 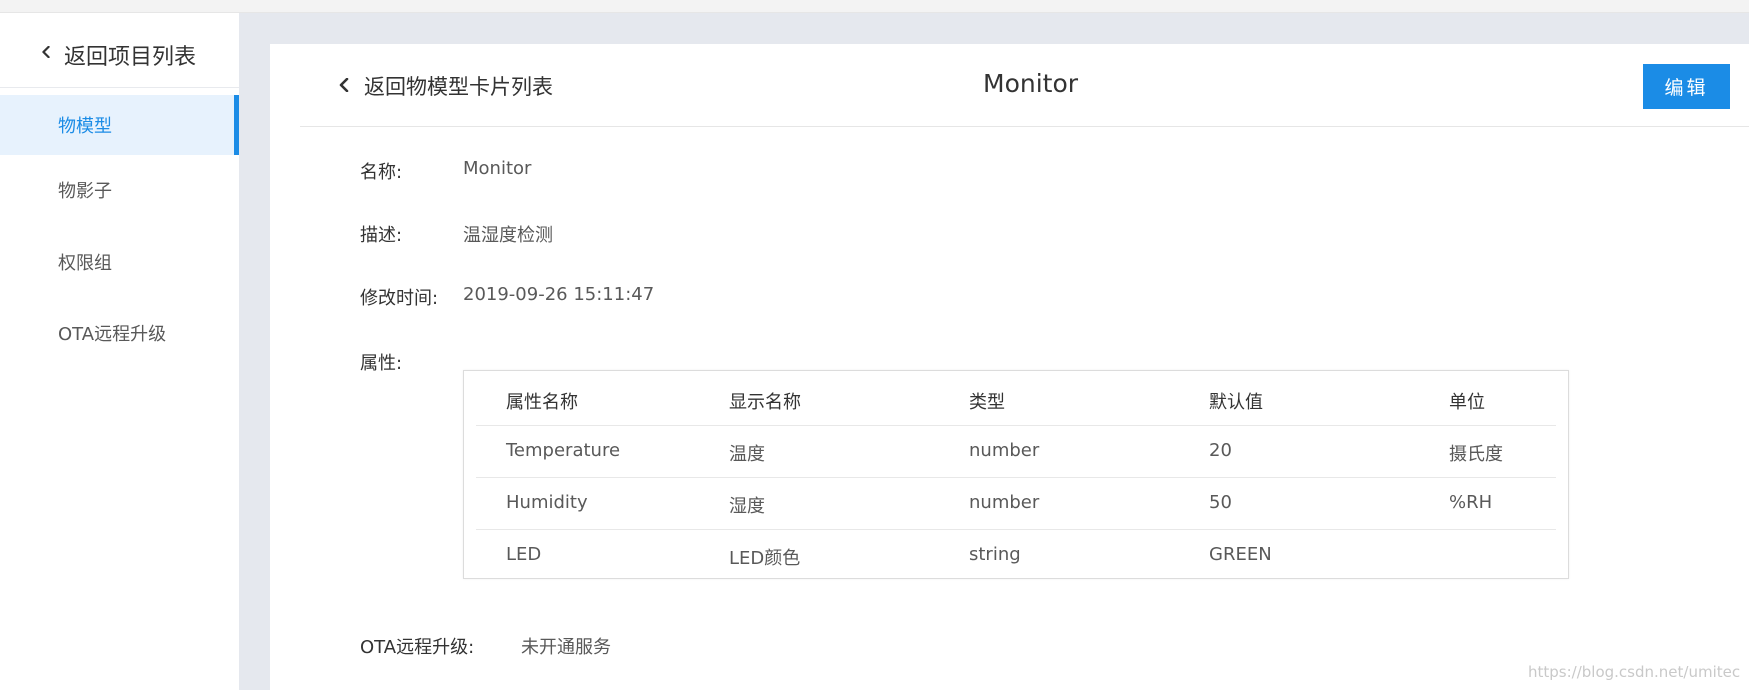 What do you see at coordinates (1016, 400) in the screenshot?
I see `table-header-row: 属性名称 显示名称 类型 默认值 单位` at bounding box center [1016, 400].